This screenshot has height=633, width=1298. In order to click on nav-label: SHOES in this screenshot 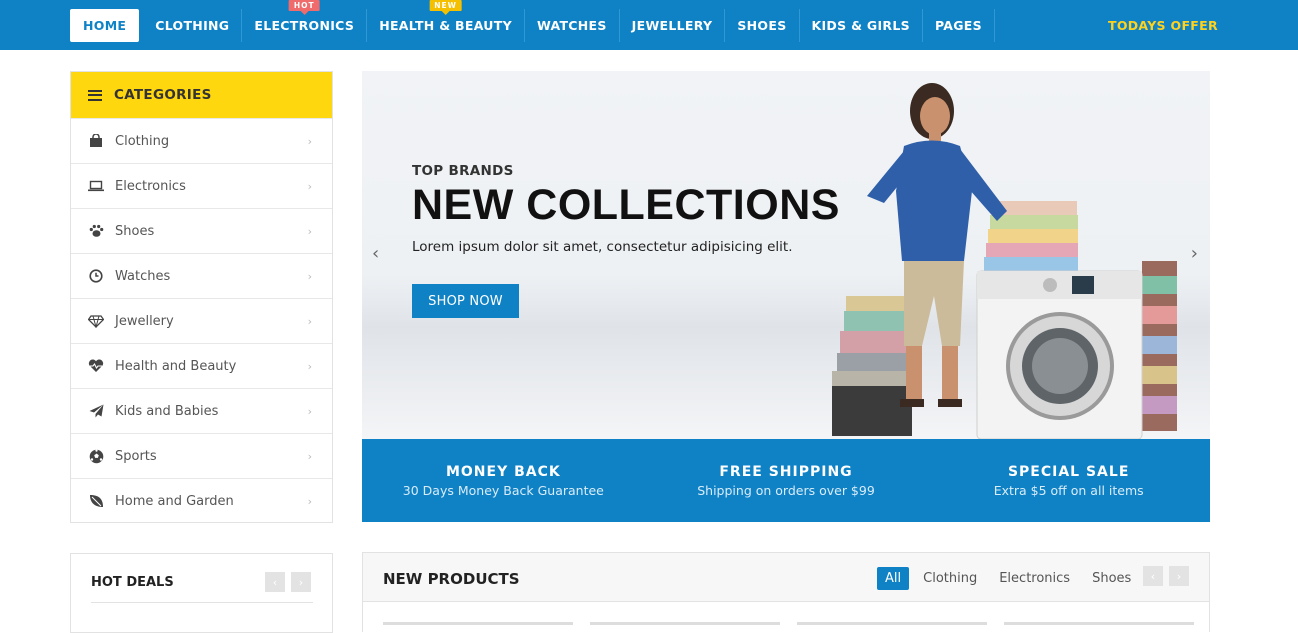, I will do `click(762, 25)`.